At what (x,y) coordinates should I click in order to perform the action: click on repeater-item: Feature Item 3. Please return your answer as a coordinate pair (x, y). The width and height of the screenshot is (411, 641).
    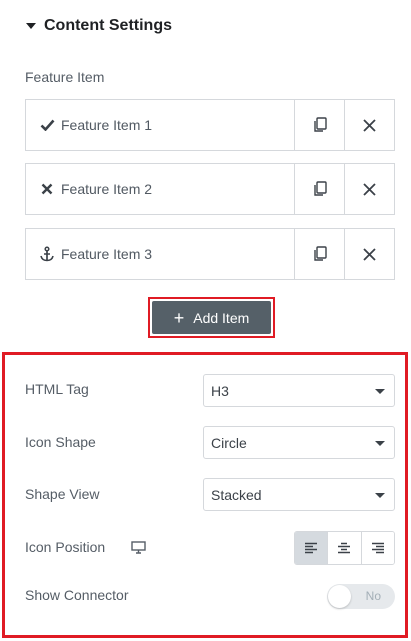
    Looking at the image, I should click on (210, 254).